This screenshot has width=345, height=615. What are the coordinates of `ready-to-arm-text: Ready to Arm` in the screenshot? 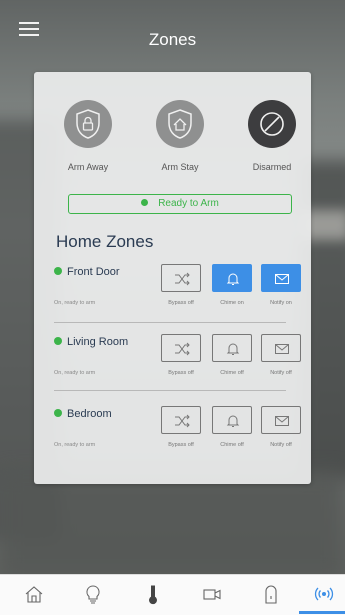 It's located at (188, 203).